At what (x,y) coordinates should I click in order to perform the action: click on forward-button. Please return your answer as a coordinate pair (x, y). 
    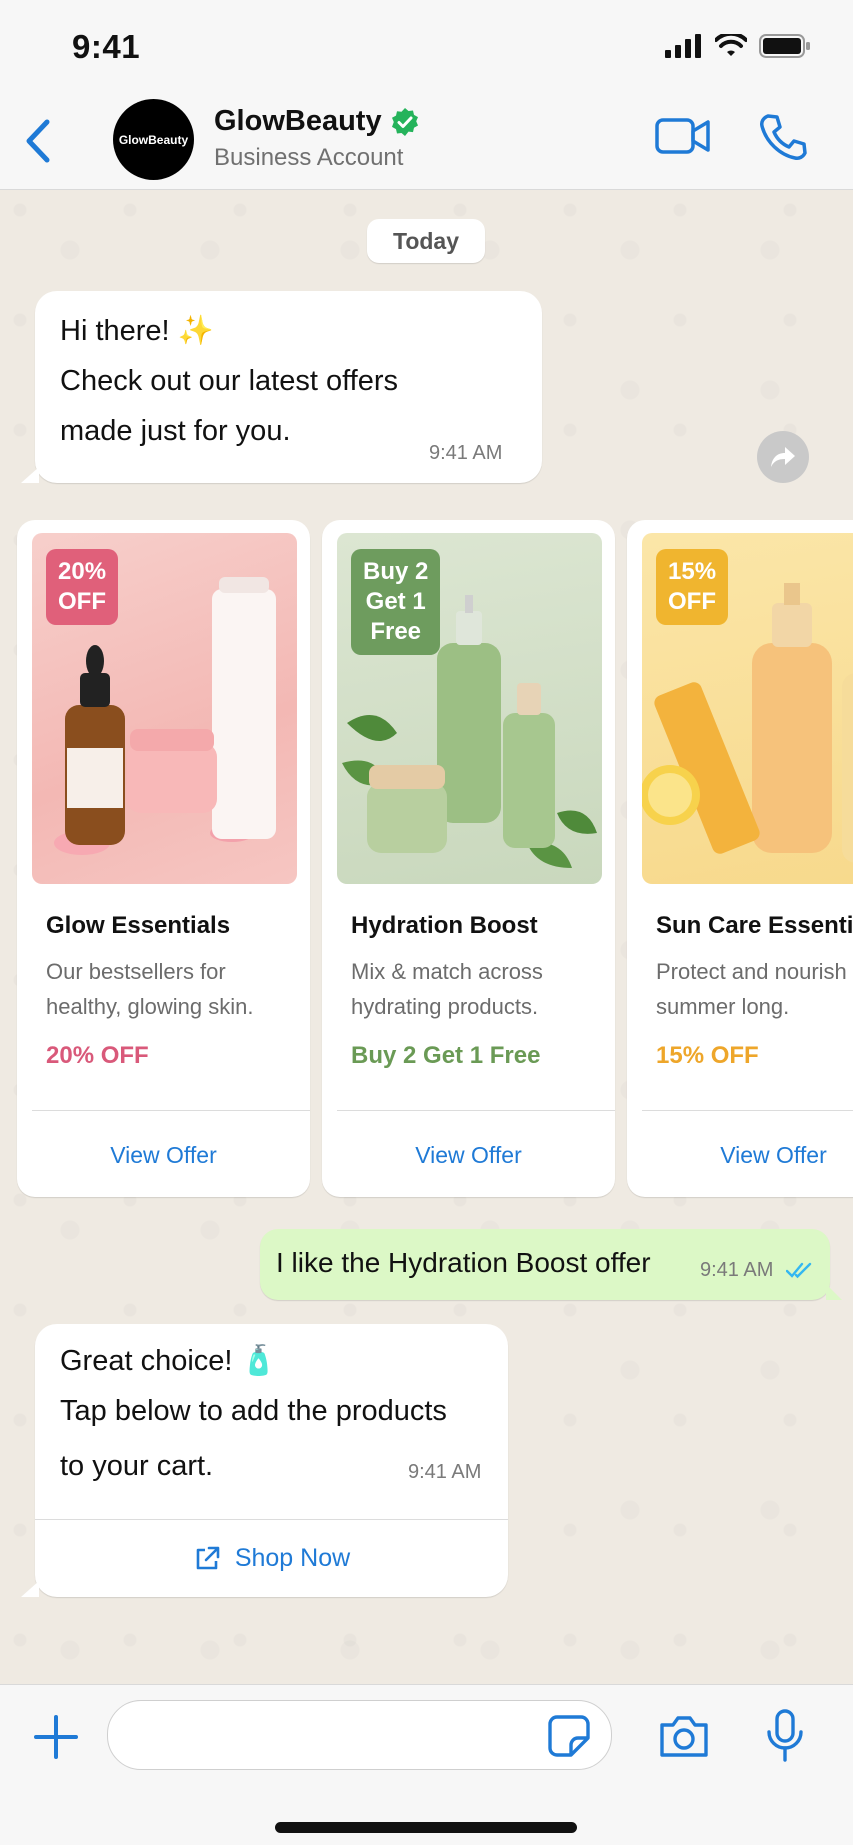
    Looking at the image, I should click on (783, 457).